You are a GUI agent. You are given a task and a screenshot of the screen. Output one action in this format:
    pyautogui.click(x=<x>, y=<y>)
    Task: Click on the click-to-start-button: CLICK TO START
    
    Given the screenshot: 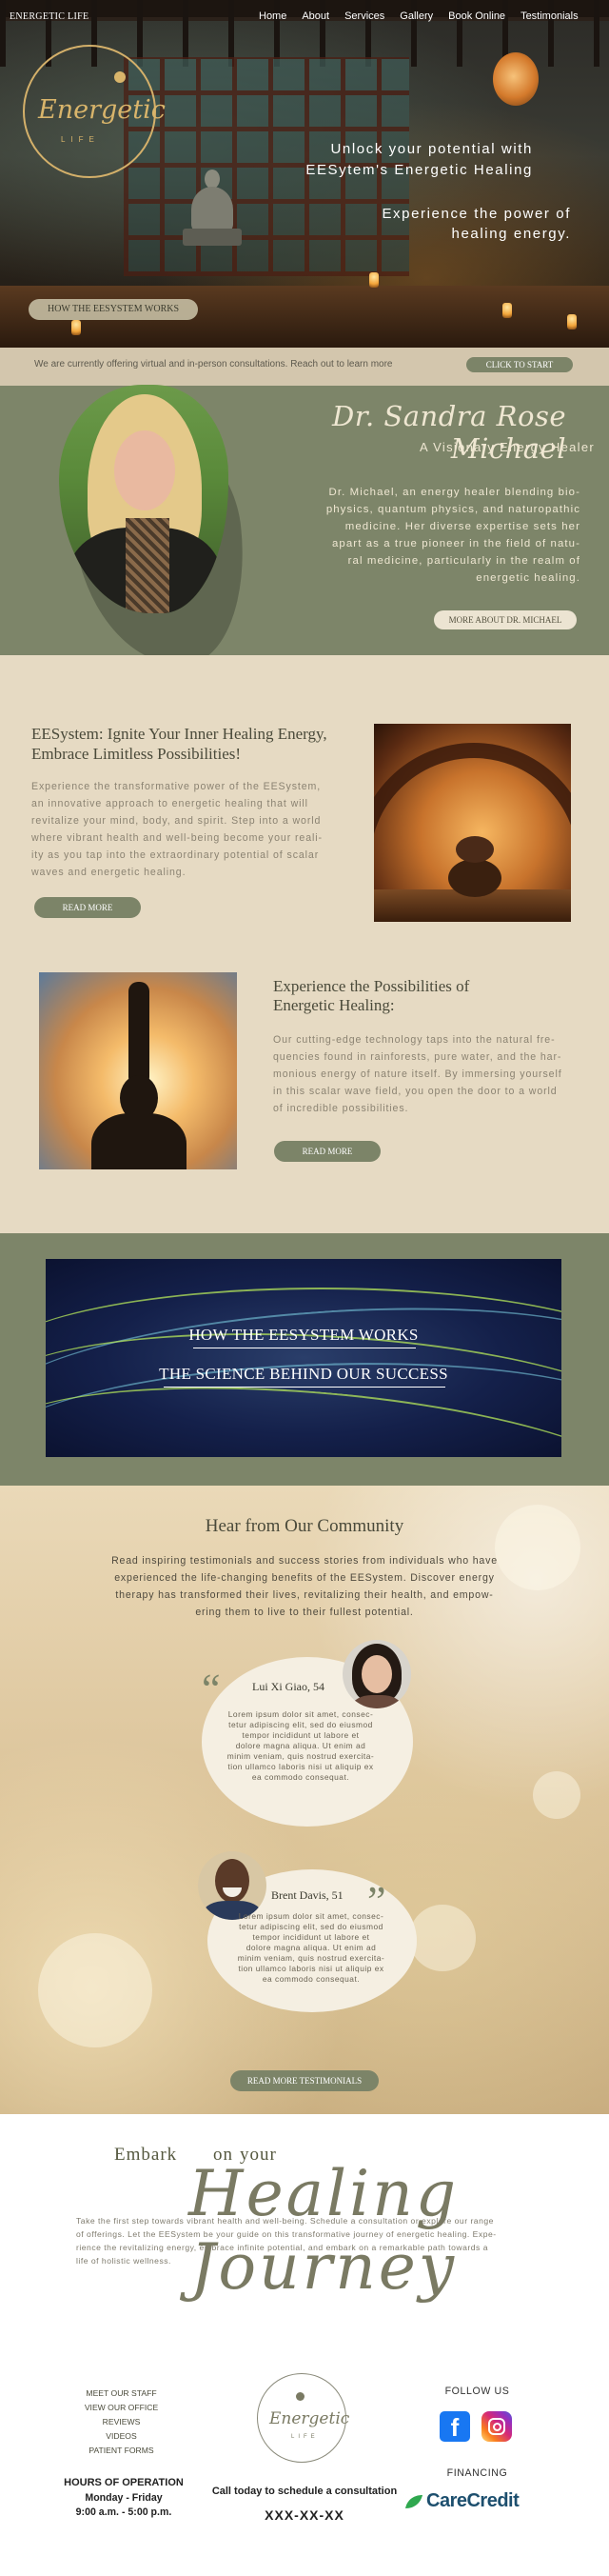 What is the action you would take?
    pyautogui.click(x=520, y=365)
    